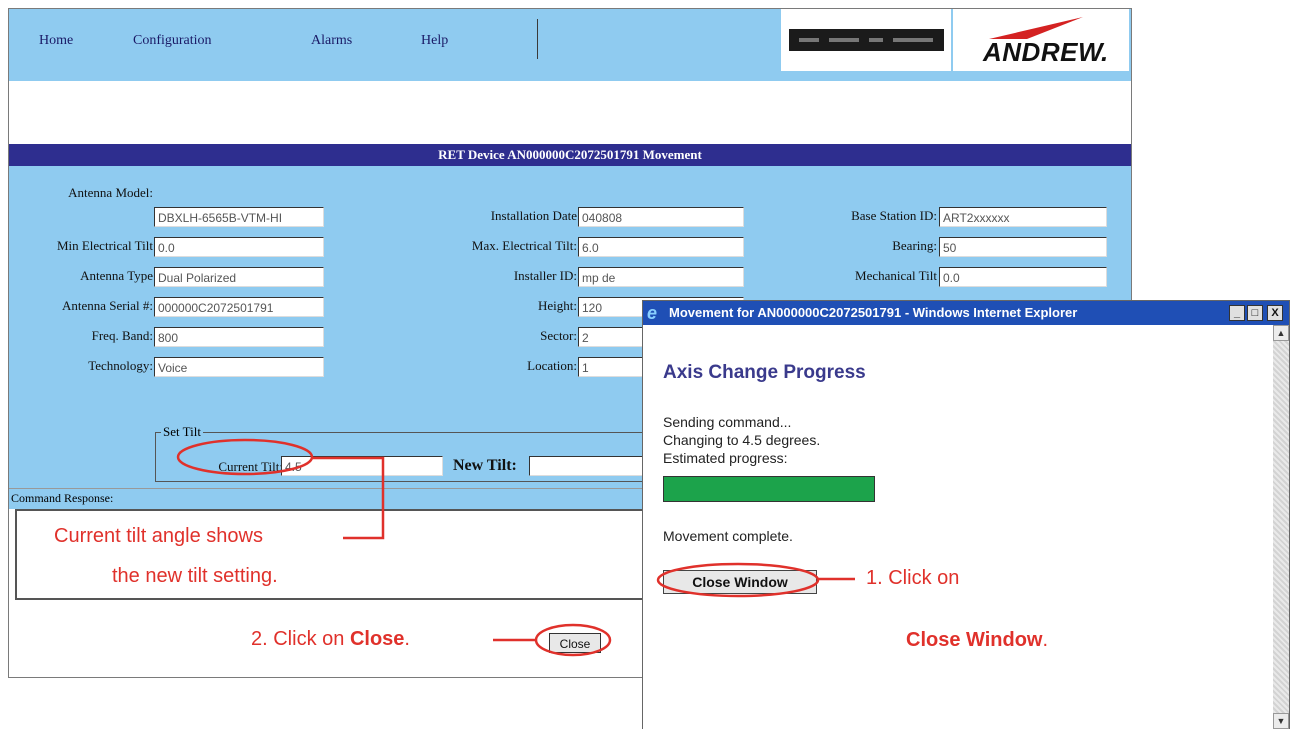 Image resolution: width=1291 pixels, height=729 pixels. What do you see at coordinates (738, 580) in the screenshot?
I see `close-window-highlight-ellipse` at bounding box center [738, 580].